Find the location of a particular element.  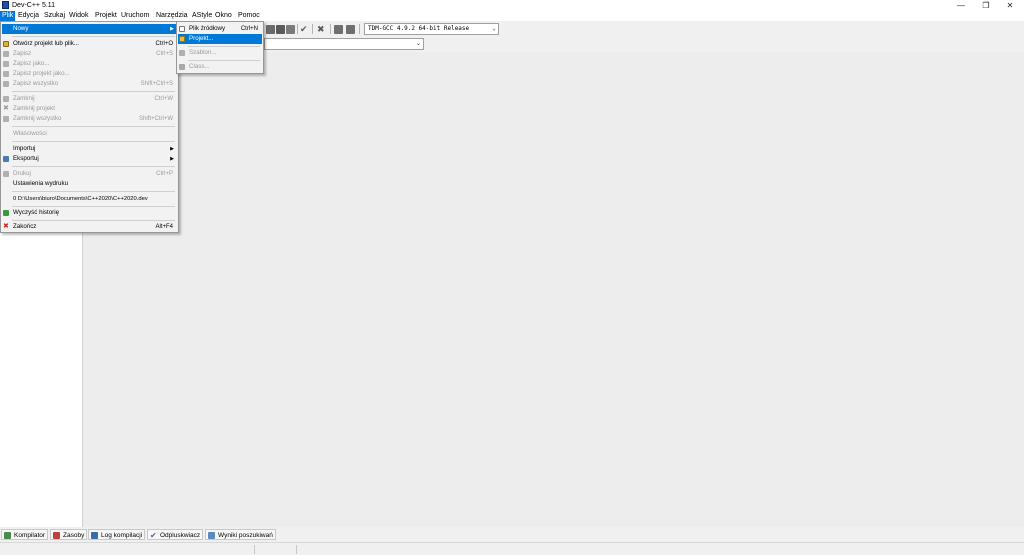

menu-item-wlasciwosci: Właściwości is located at coordinates (89, 134).